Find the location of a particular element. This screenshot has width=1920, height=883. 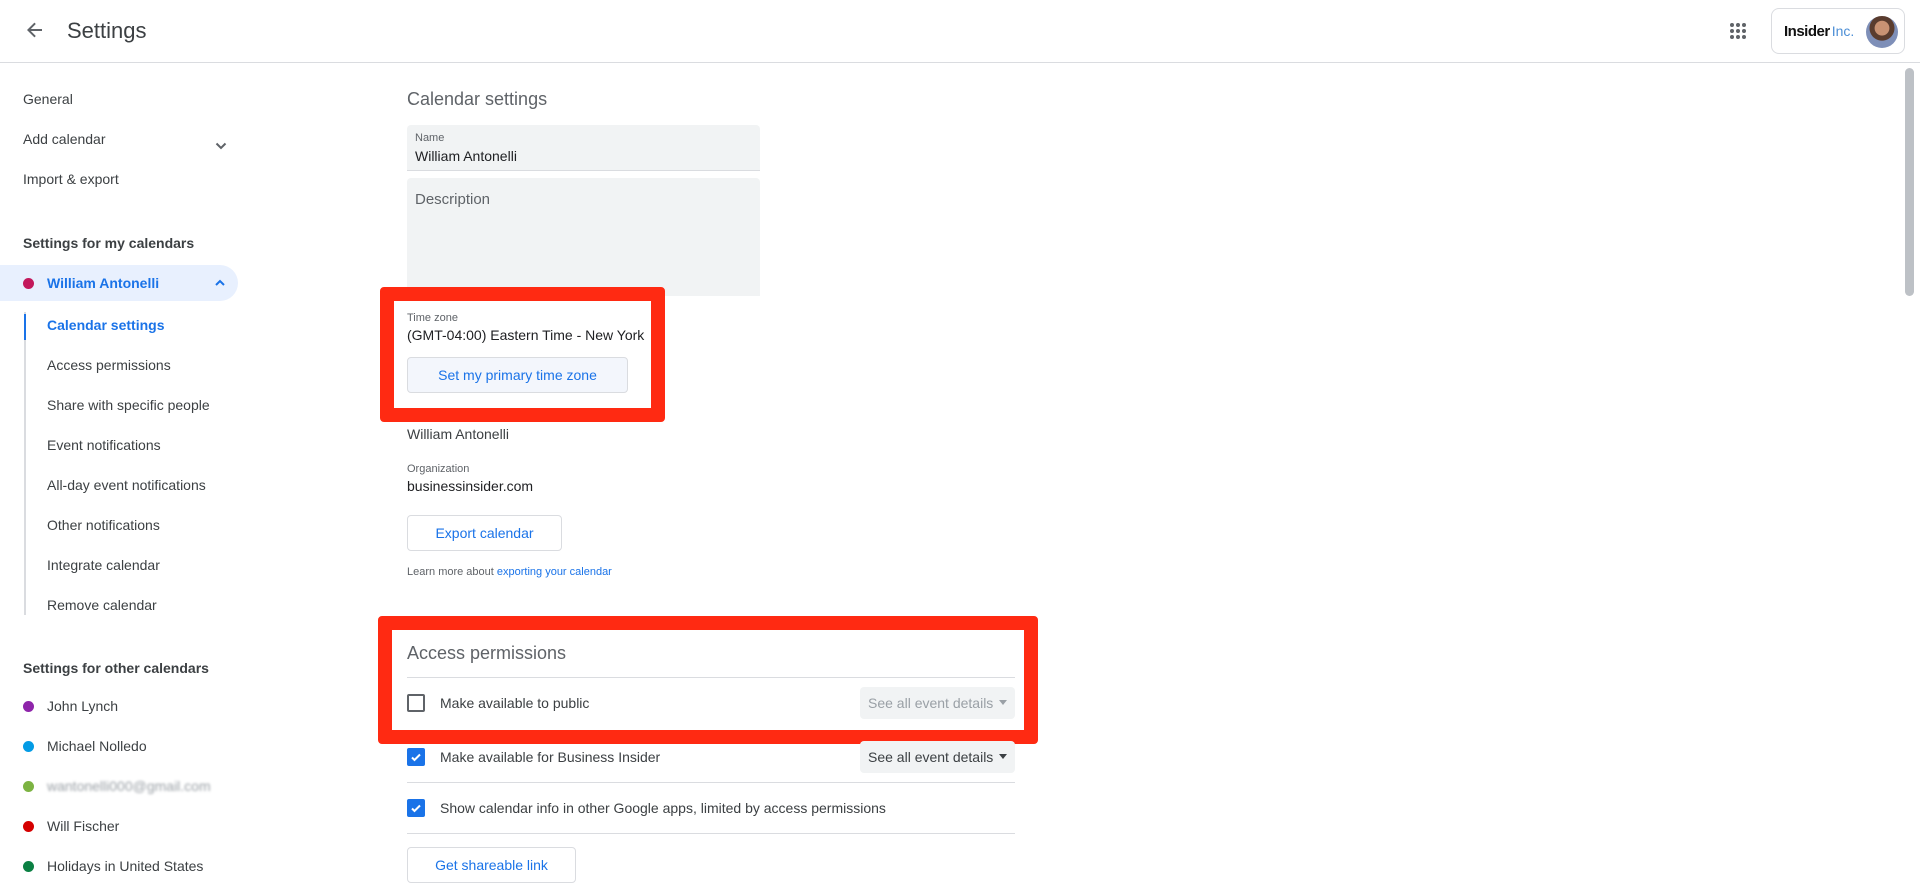

other-calendars-heading: Settings for other calendars is located at coordinates (116, 668).